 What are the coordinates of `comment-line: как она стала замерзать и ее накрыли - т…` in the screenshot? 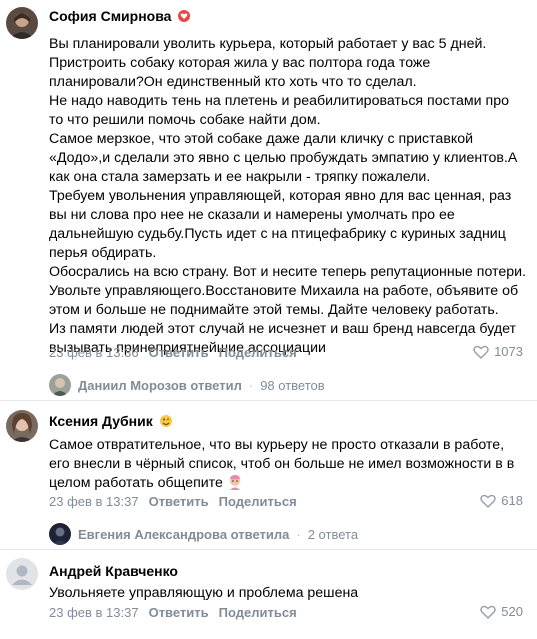 It's located at (240, 177).